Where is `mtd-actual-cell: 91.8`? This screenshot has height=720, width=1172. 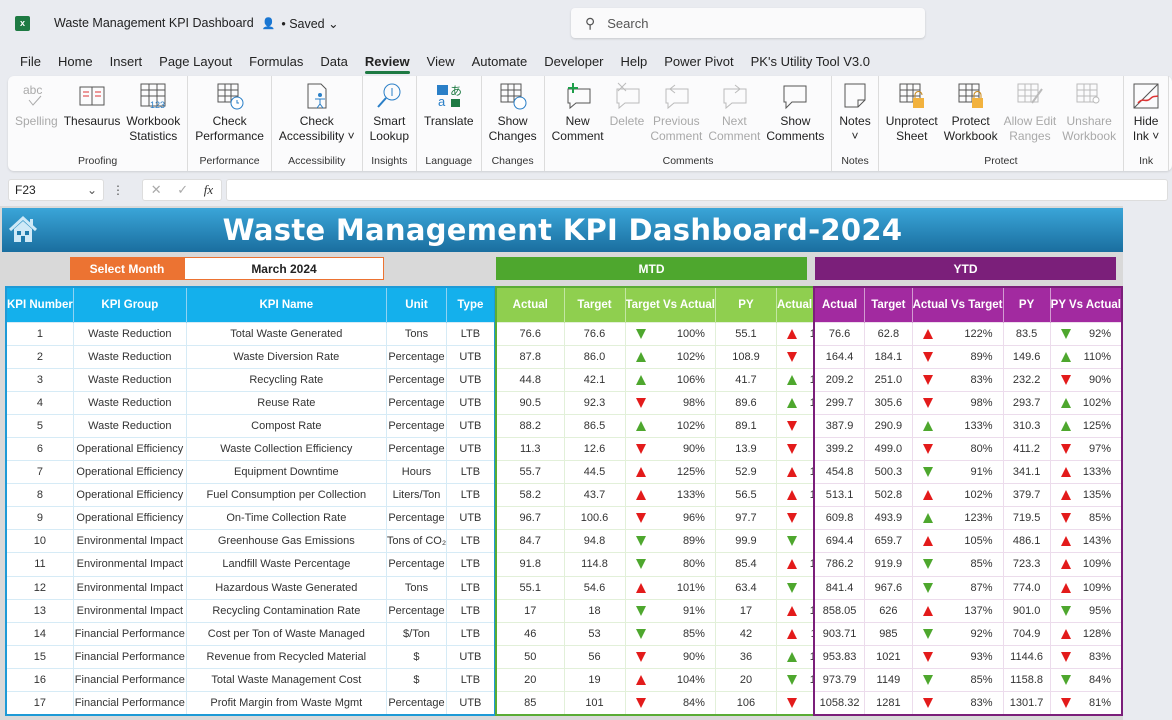 mtd-actual-cell: 91.8 is located at coordinates (530, 564).